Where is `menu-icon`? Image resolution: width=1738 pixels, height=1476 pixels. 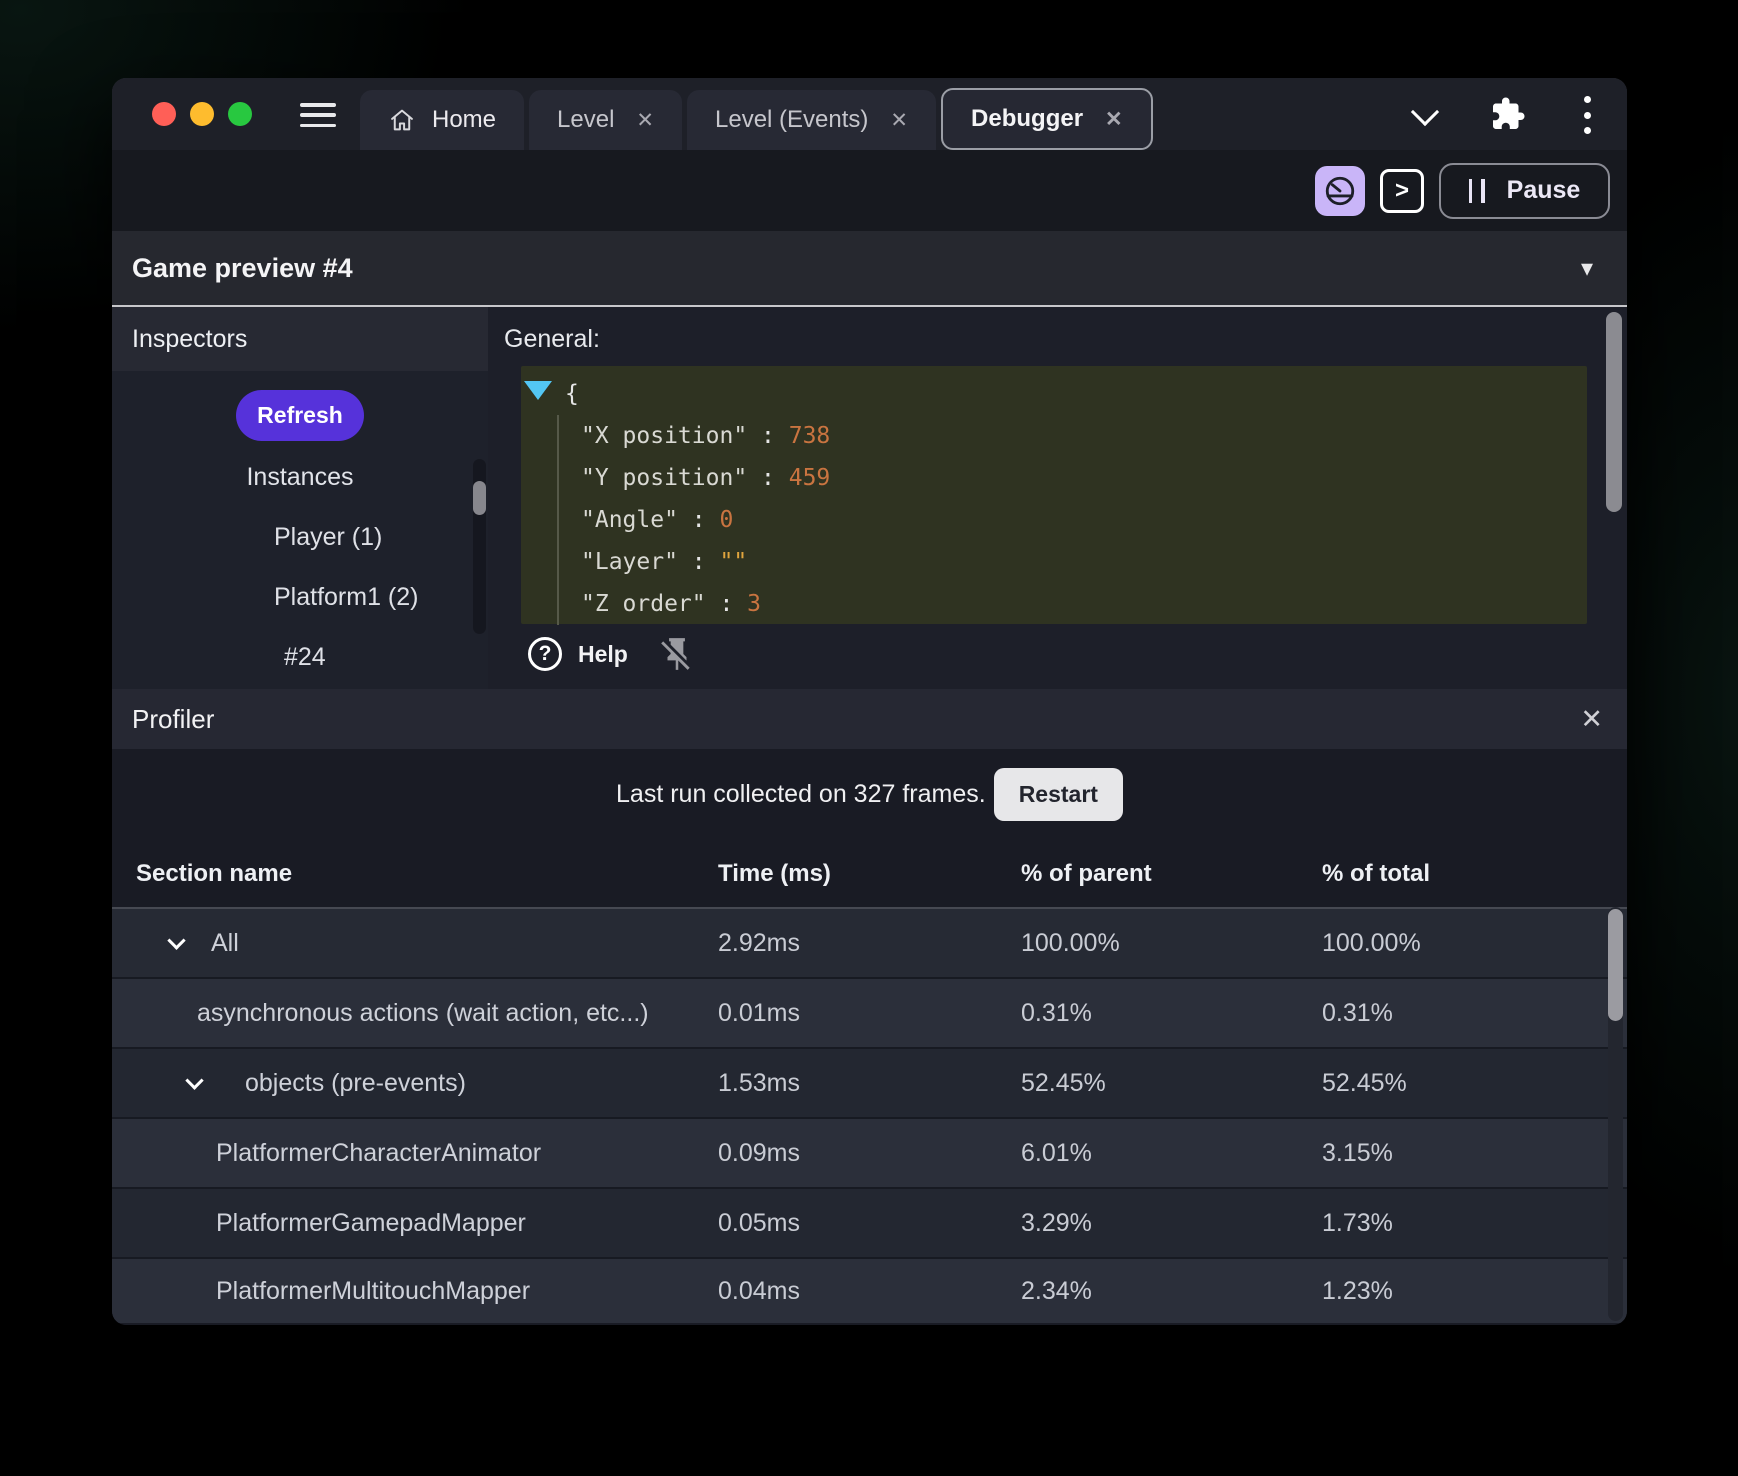
menu-icon is located at coordinates (318, 115).